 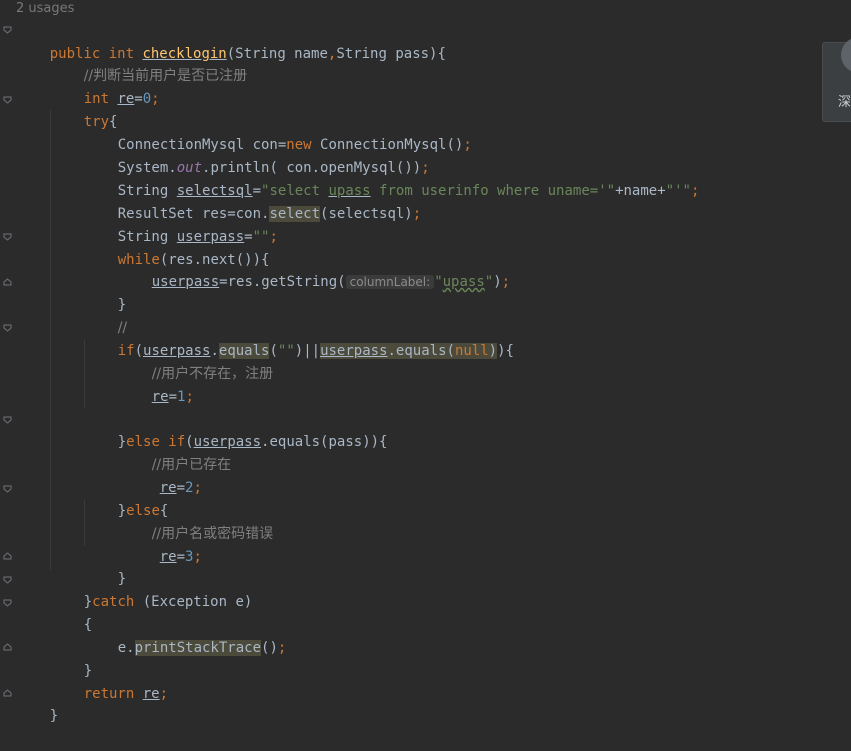 I want to click on code-line: re=1;, so click(x=156, y=384).